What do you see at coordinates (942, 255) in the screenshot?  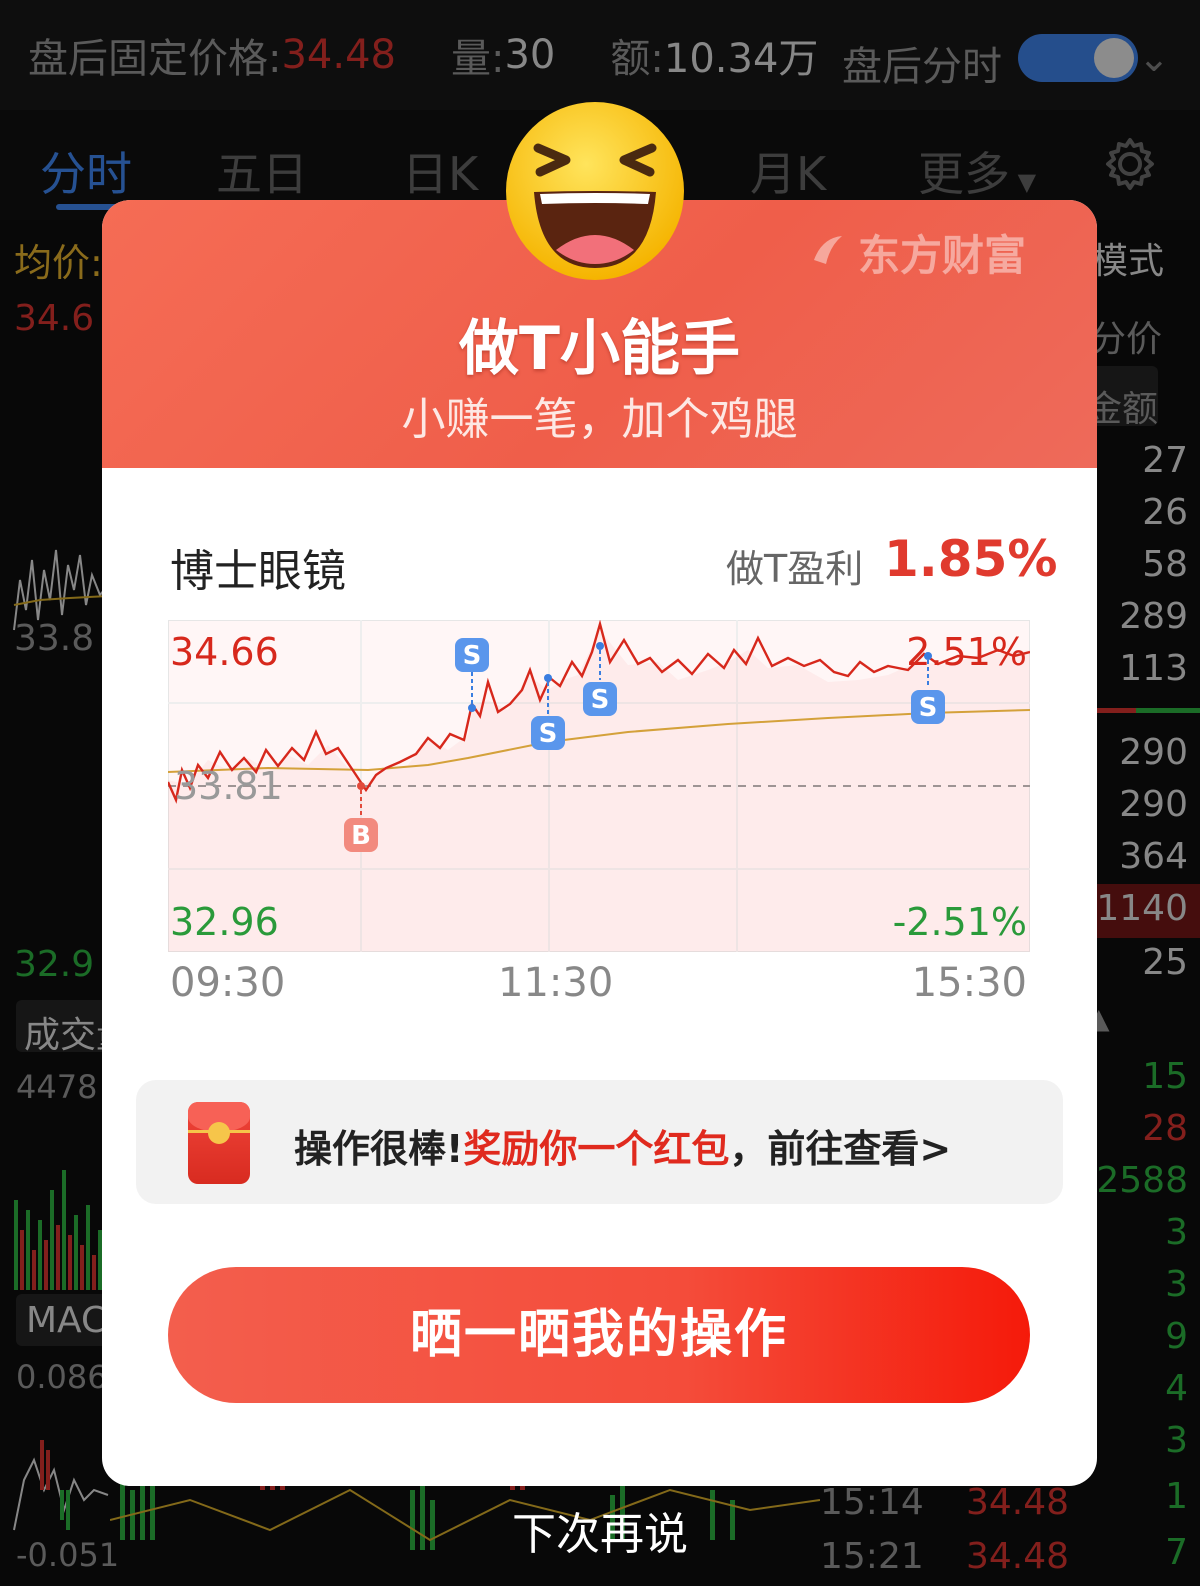 I see `brand-watermark: 东方财富` at bounding box center [942, 255].